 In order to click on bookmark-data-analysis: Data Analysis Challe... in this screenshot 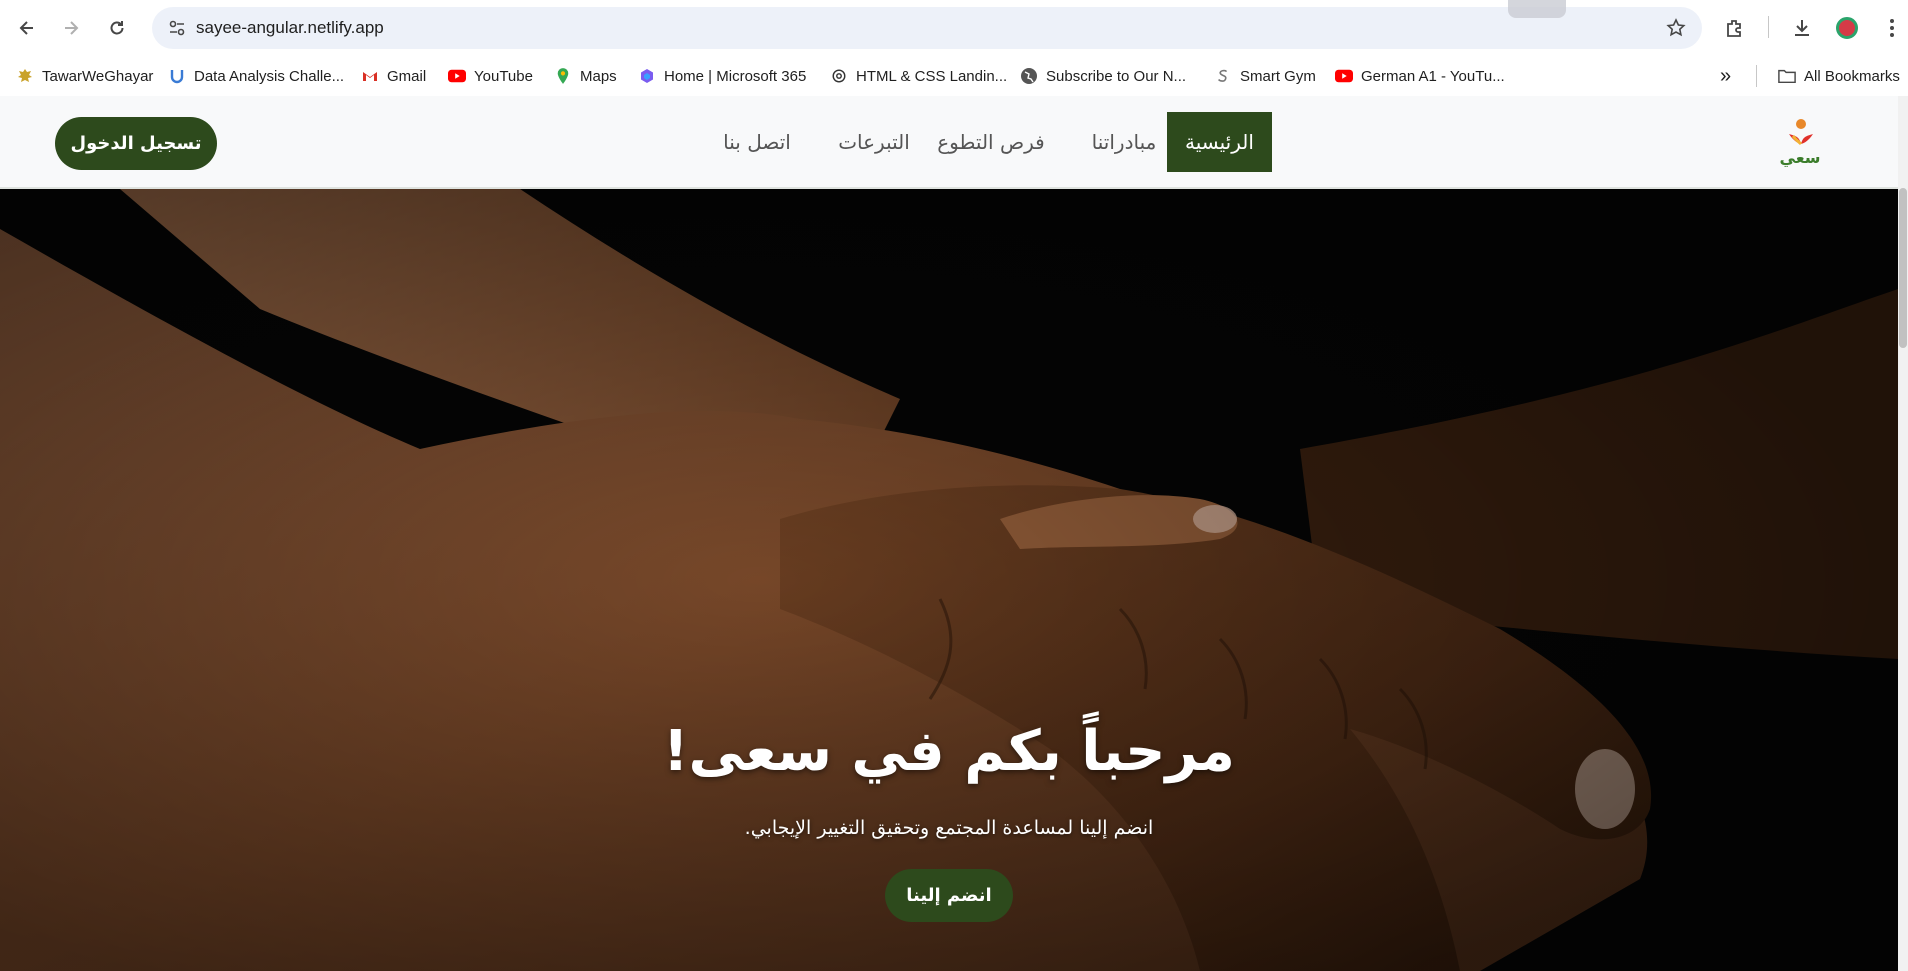, I will do `click(256, 76)`.